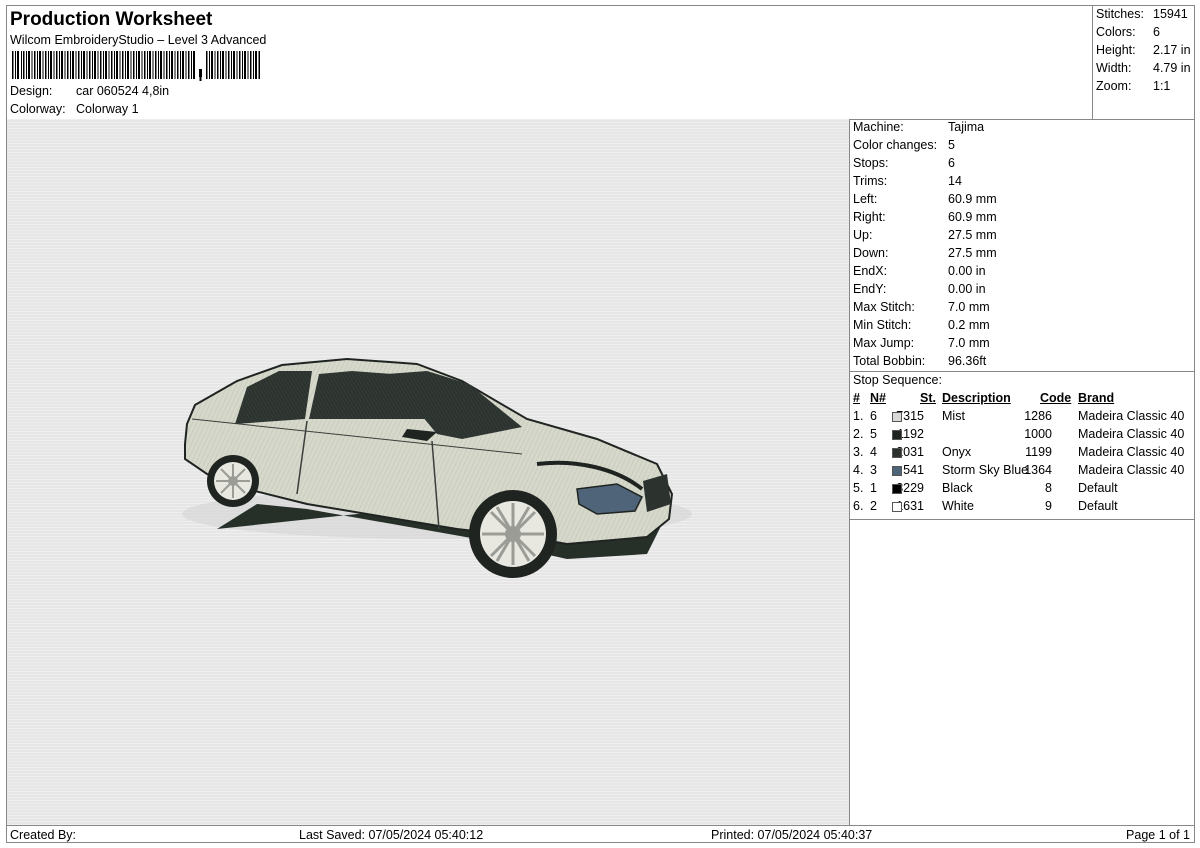 The image size is (1200, 848). Describe the element at coordinates (869, 217) in the screenshot. I see `info-label: Right:` at that location.